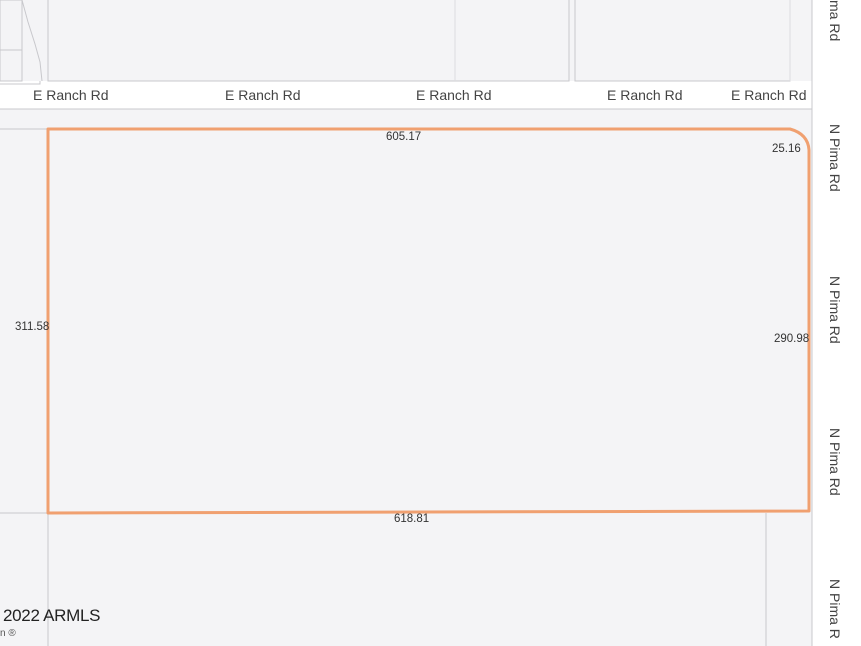 The image size is (861, 646). I want to click on road-label-ranch-4: E Ranch Rd, so click(645, 95).